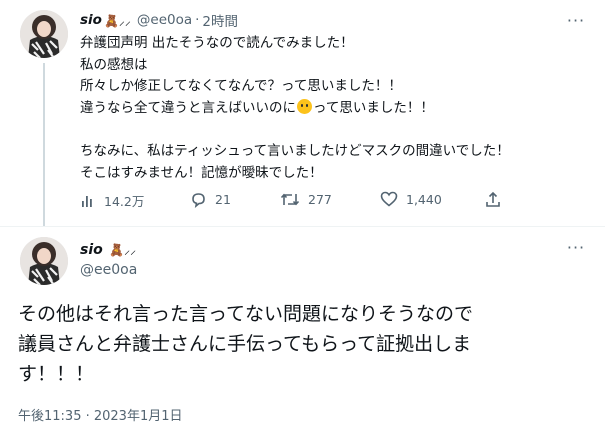  Describe the element at coordinates (100, 414) in the screenshot. I see `timestamp: 午後11:35 · 2023年1月1日` at that location.